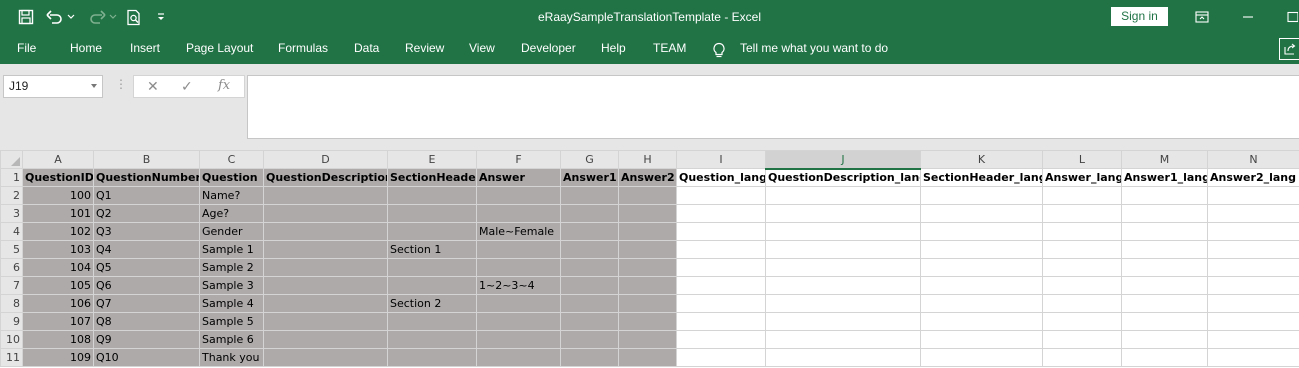 Image resolution: width=1299 pixels, height=368 pixels. What do you see at coordinates (11, 159) in the screenshot?
I see `select-all-corner` at bounding box center [11, 159].